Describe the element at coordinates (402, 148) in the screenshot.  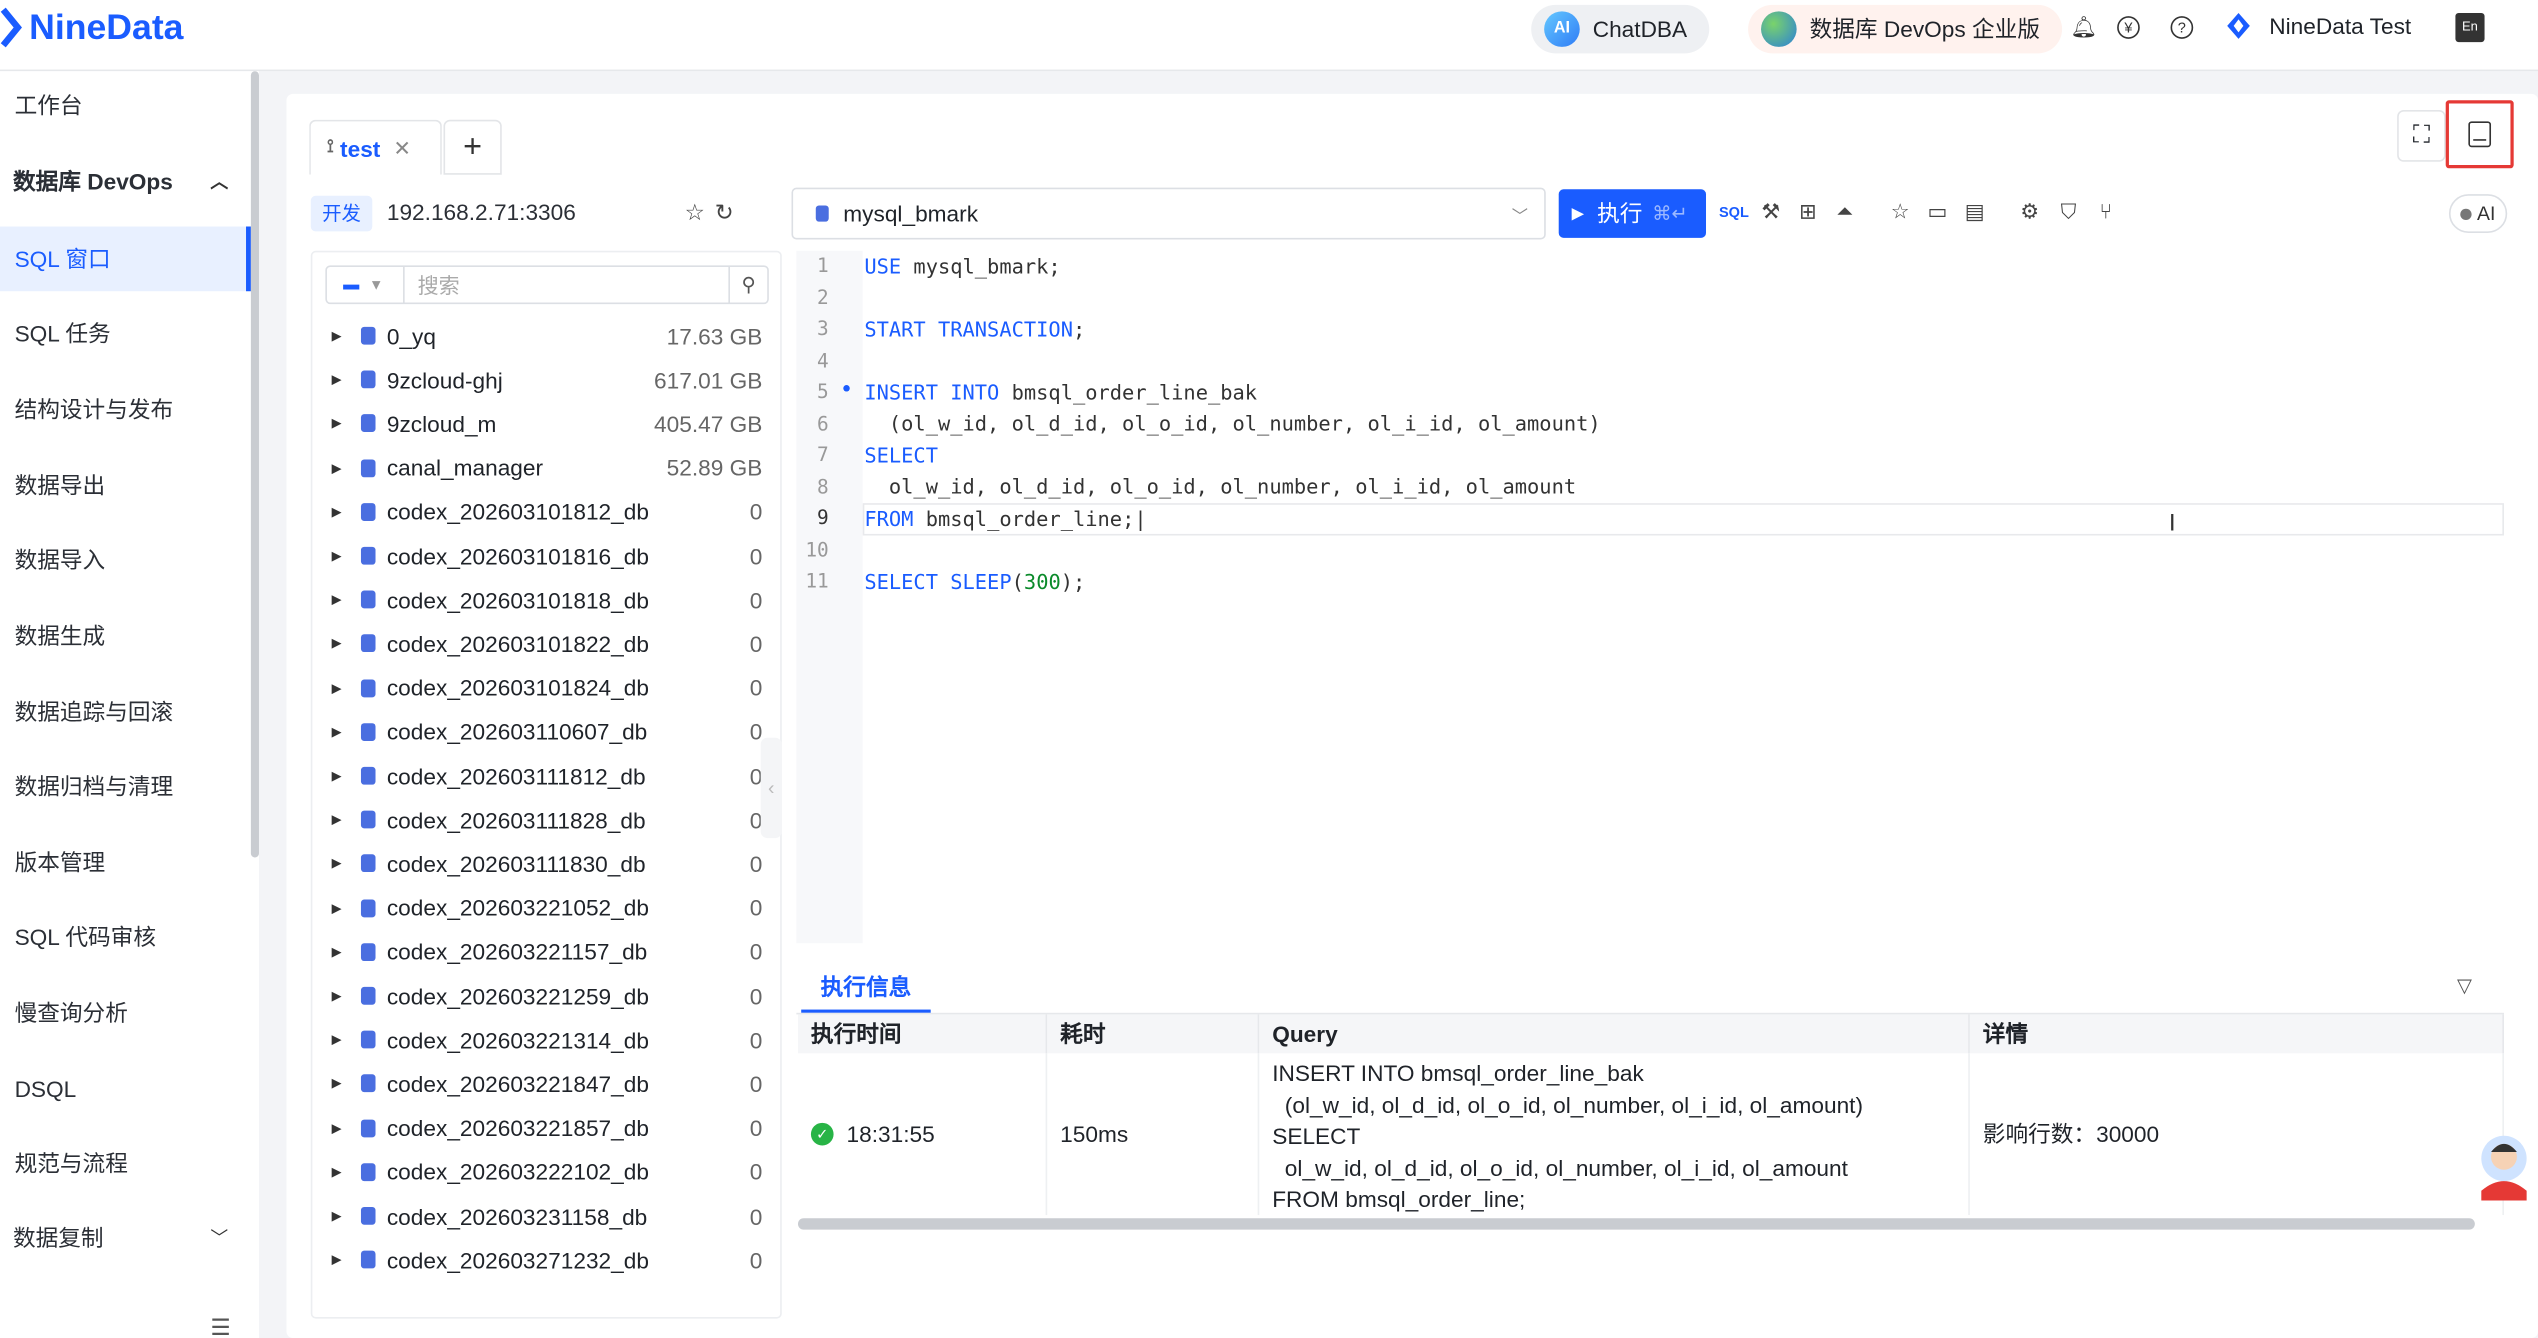
I see `close-icon: ✕` at that location.